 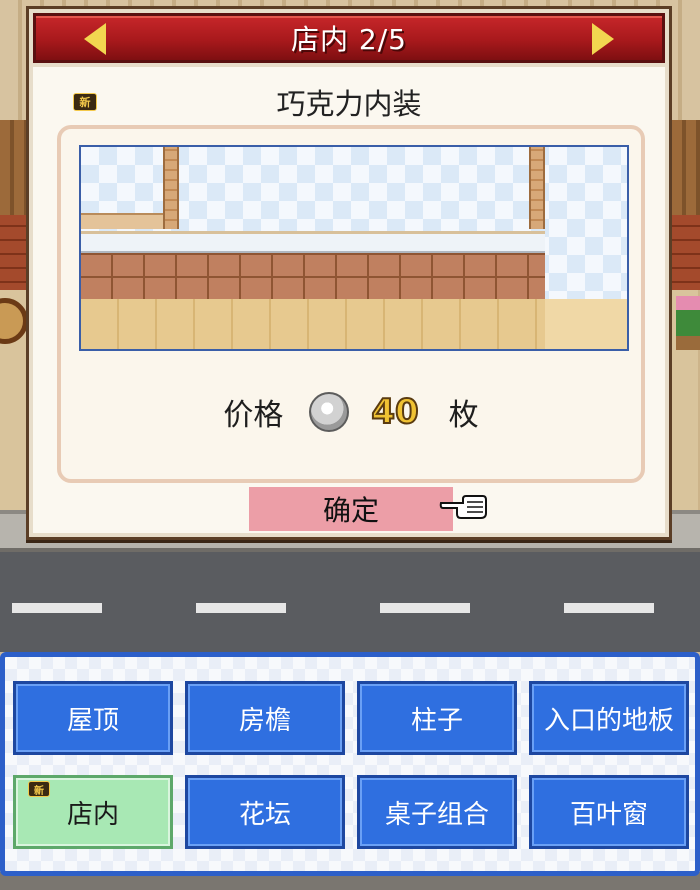 I want to click on confirm-label: 确定, so click(x=350, y=510).